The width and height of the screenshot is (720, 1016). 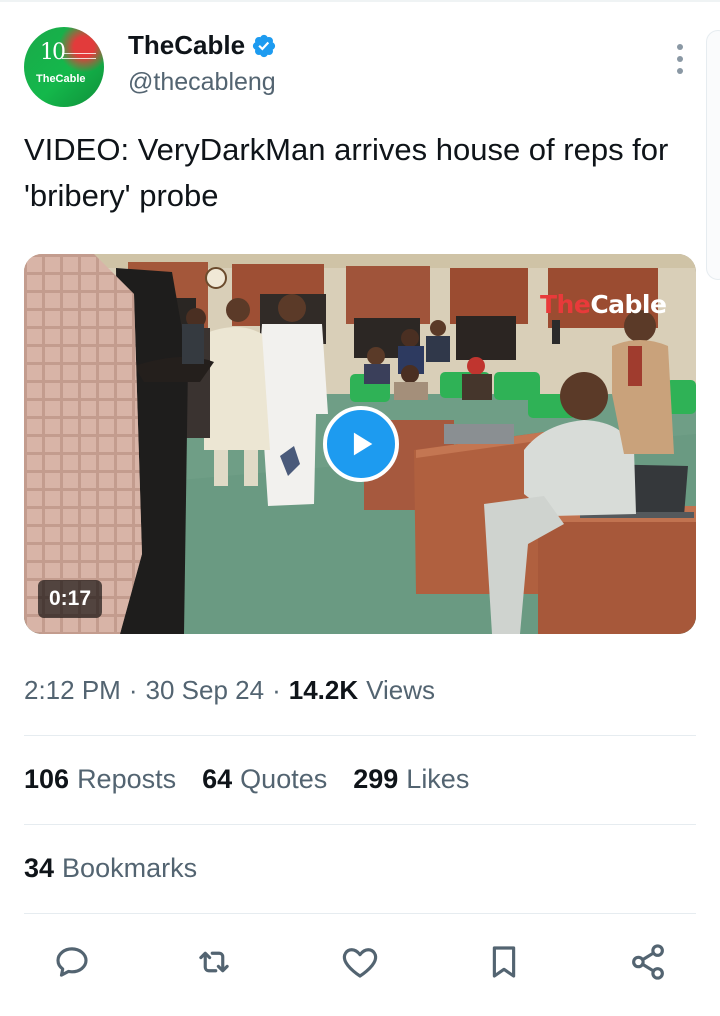 I want to click on share-icon, so click(x=648, y=962).